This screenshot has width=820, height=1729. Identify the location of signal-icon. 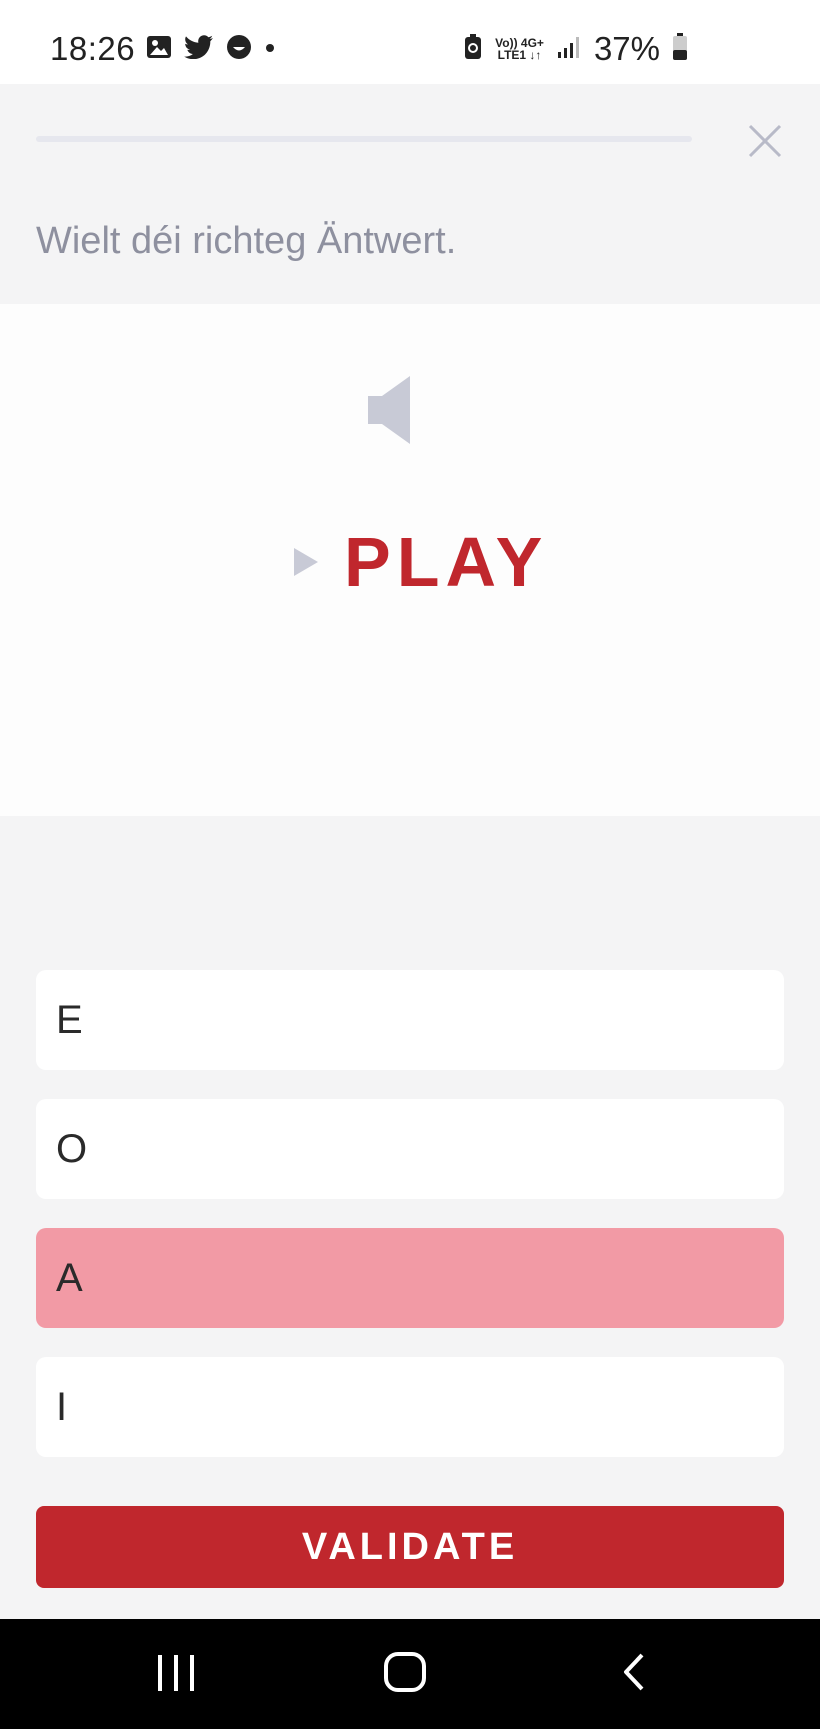
(569, 49).